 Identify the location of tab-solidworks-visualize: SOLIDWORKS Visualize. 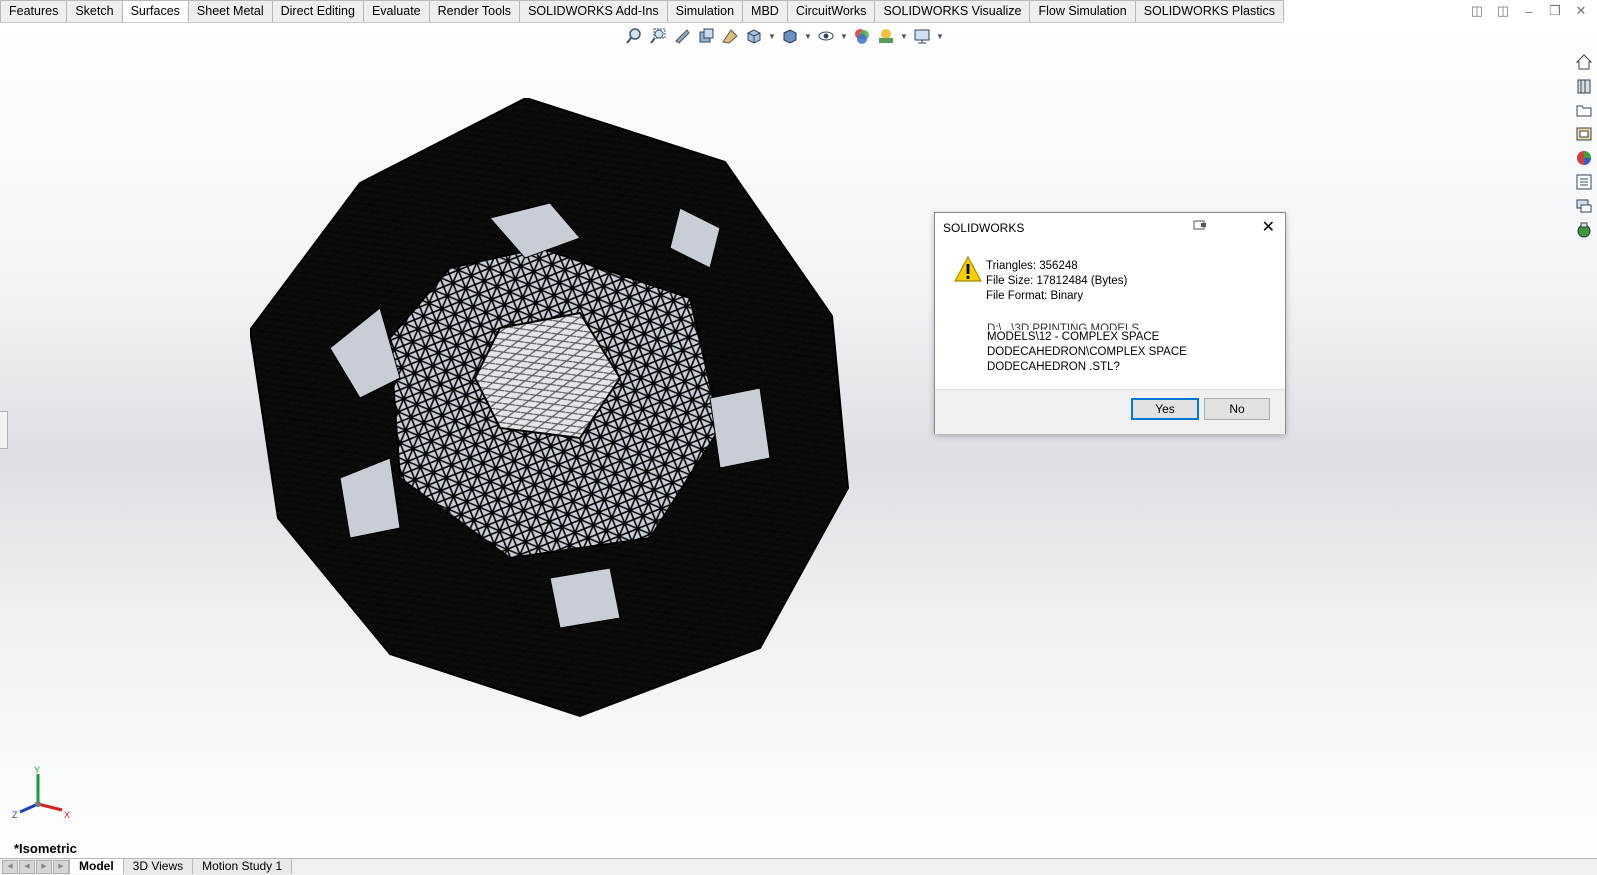
(952, 11).